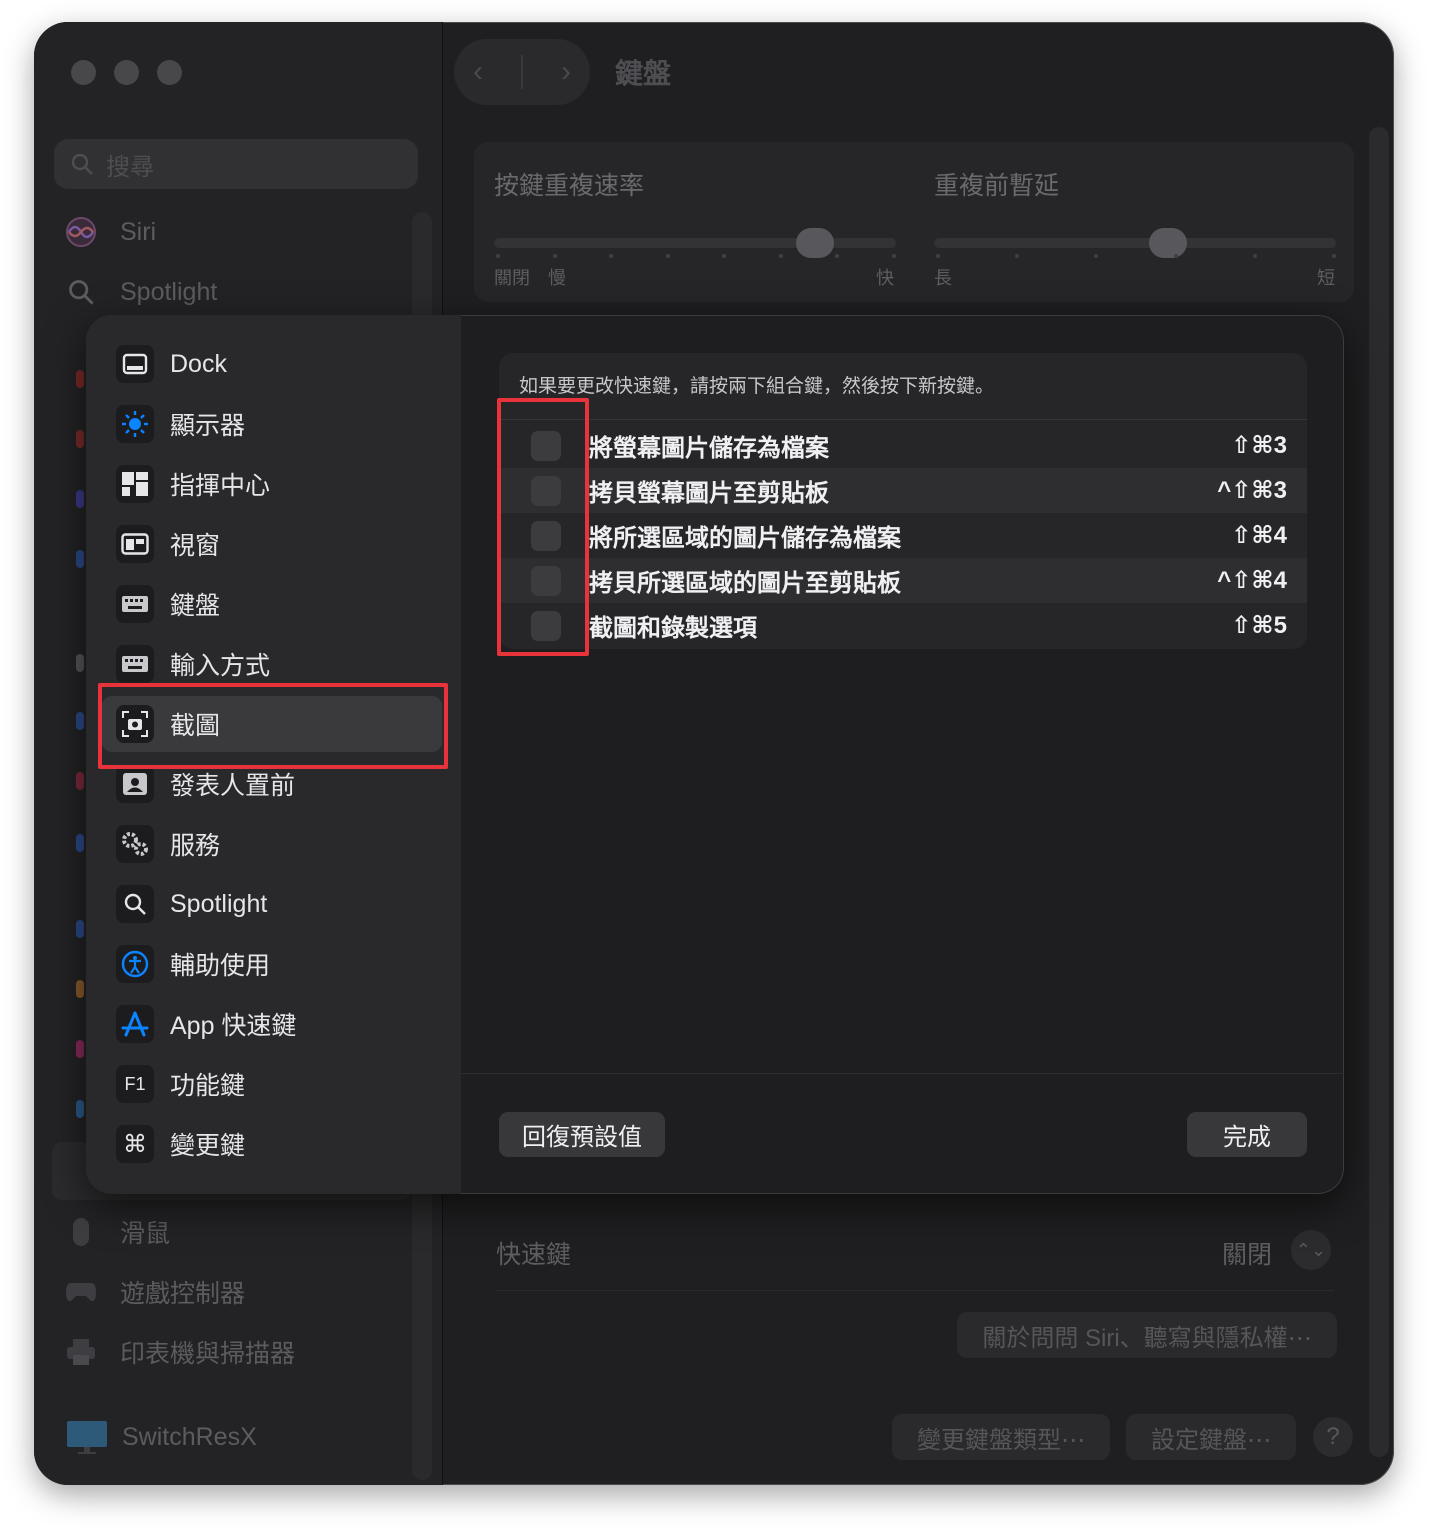 The image size is (1429, 1535). I want to click on accessibility-icon, so click(135, 964).